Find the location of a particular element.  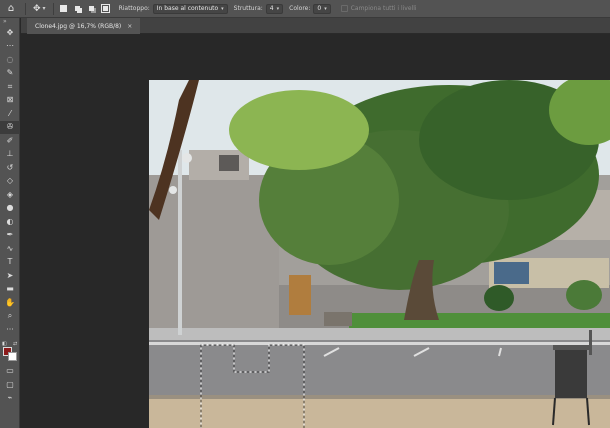

blur-tool: ● is located at coordinates (10, 209).